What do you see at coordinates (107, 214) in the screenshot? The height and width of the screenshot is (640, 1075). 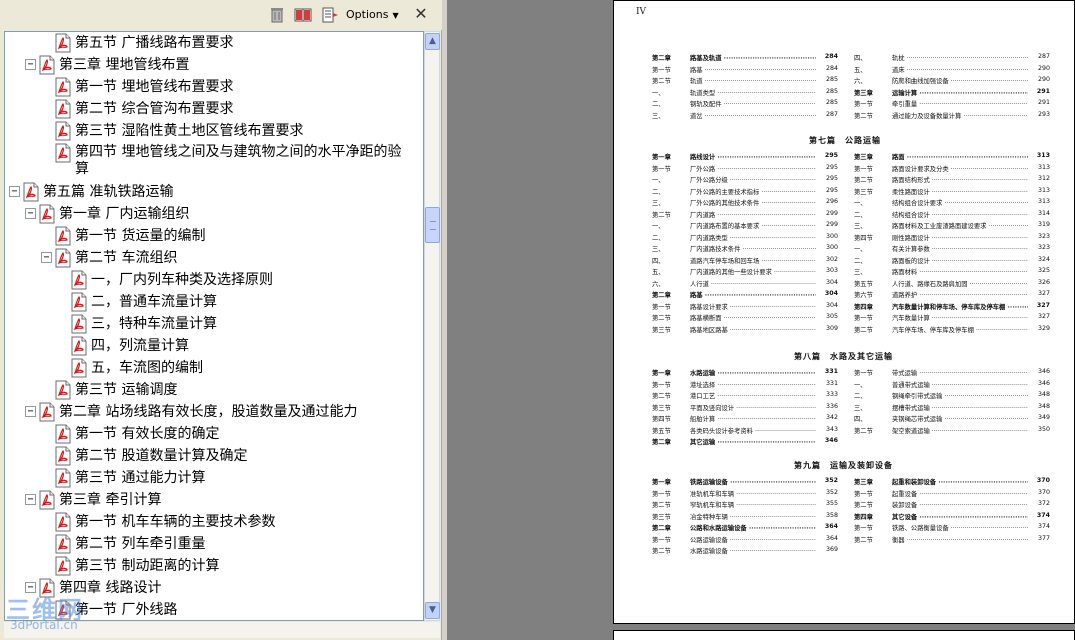 I see `bookmark-item: − 第一章 厂内运输组织` at bounding box center [107, 214].